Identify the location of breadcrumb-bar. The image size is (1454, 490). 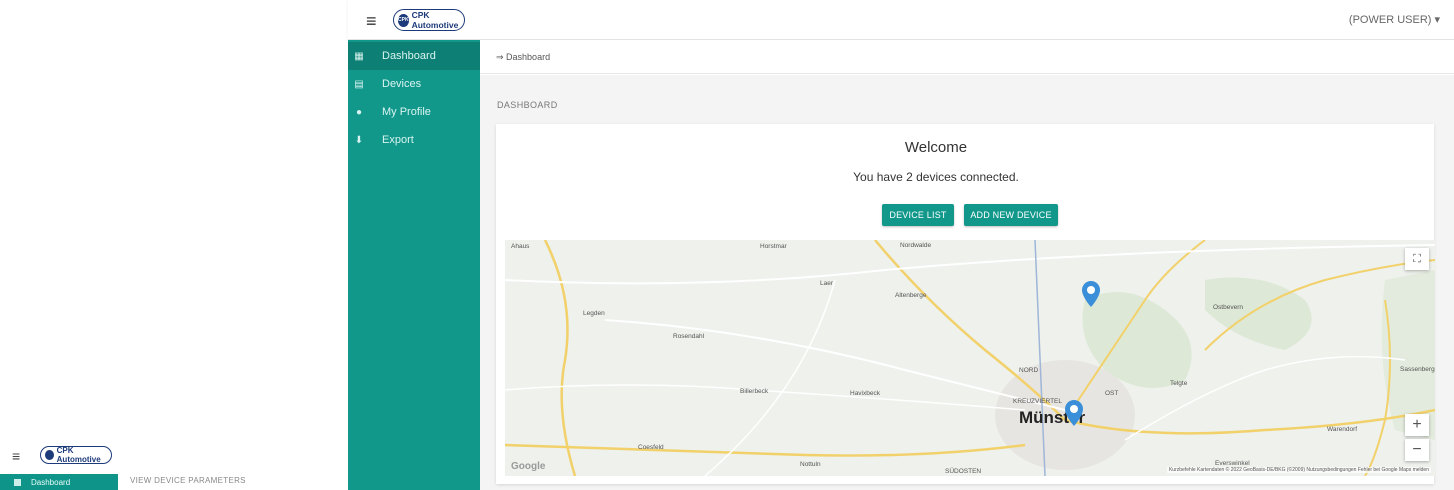
(967, 57).